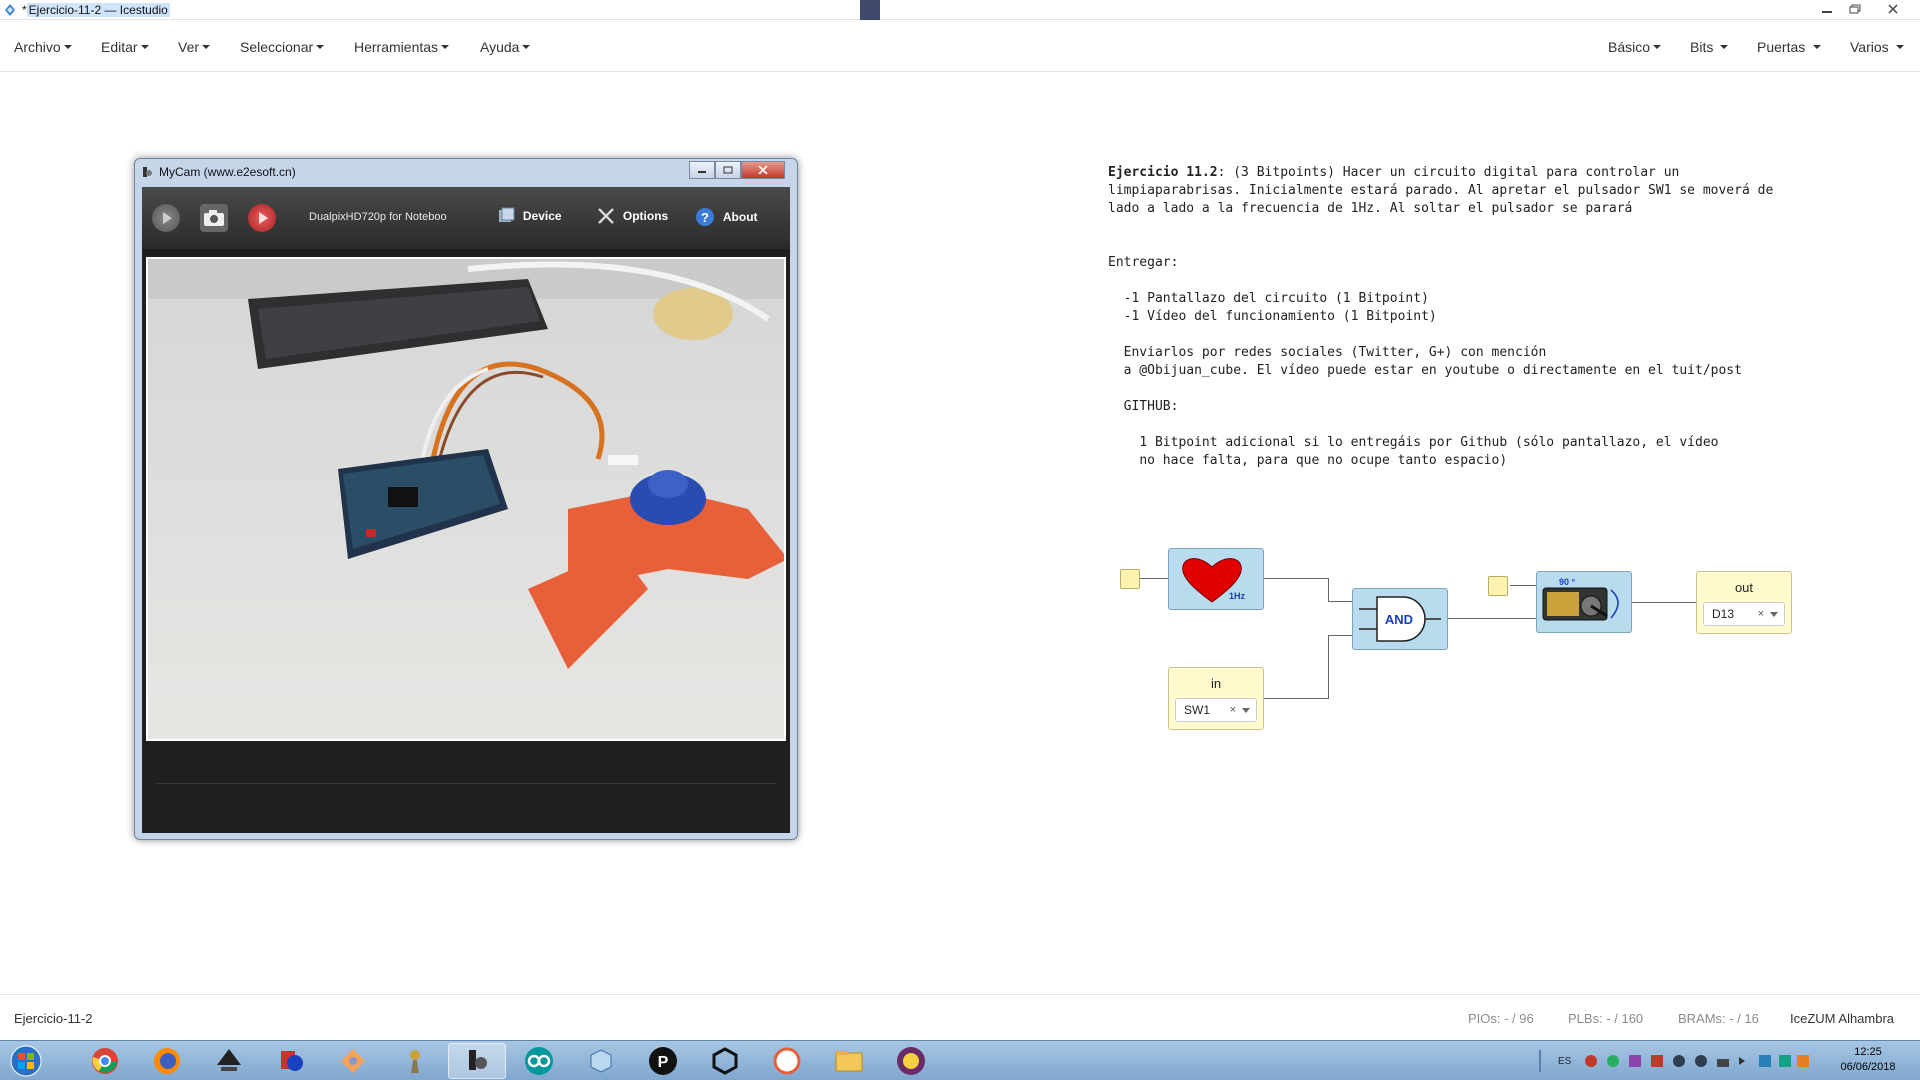 Image resolution: width=1920 pixels, height=1080 pixels. I want to click on menu-archivo: Archivo, so click(43, 47).